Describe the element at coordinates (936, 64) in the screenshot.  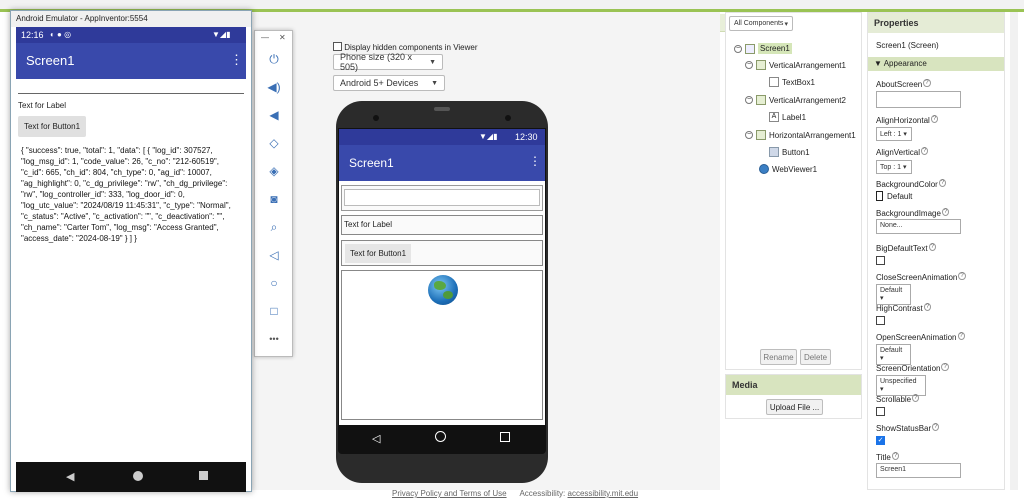
I see `appearance-section: ▼ Appearance` at that location.